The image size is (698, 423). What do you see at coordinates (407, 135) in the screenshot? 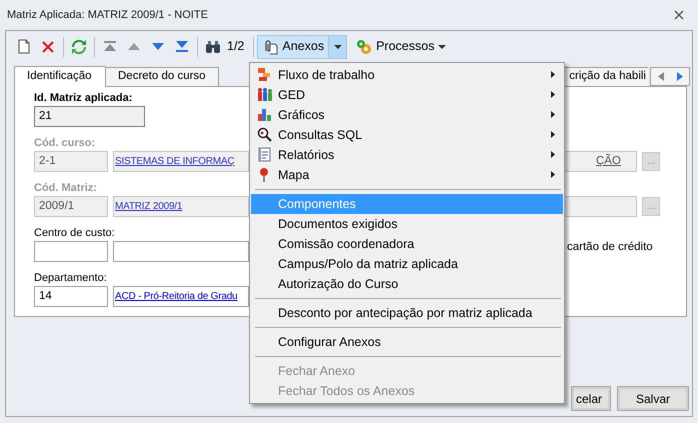
I see `menu-item: Consultas SQL` at bounding box center [407, 135].